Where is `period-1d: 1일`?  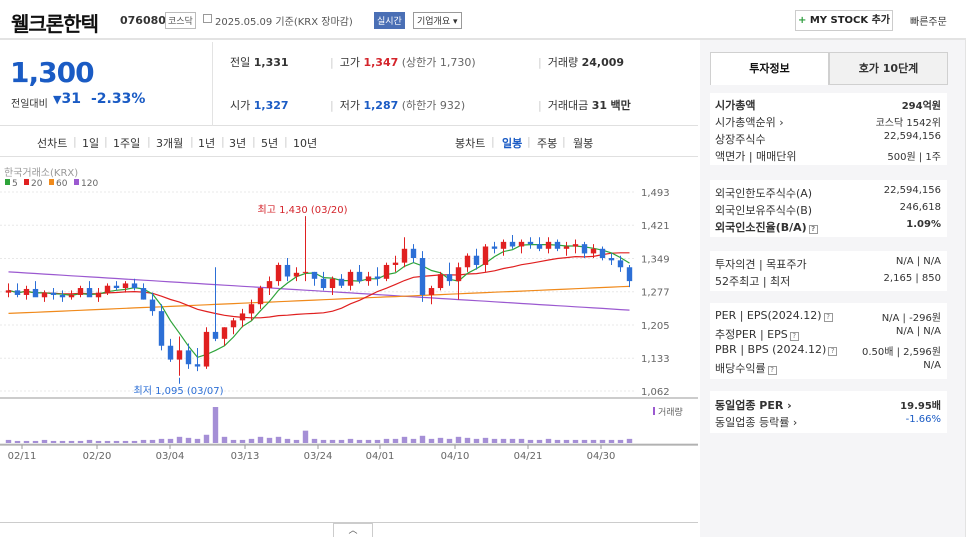
period-1d: 1일 is located at coordinates (90, 143).